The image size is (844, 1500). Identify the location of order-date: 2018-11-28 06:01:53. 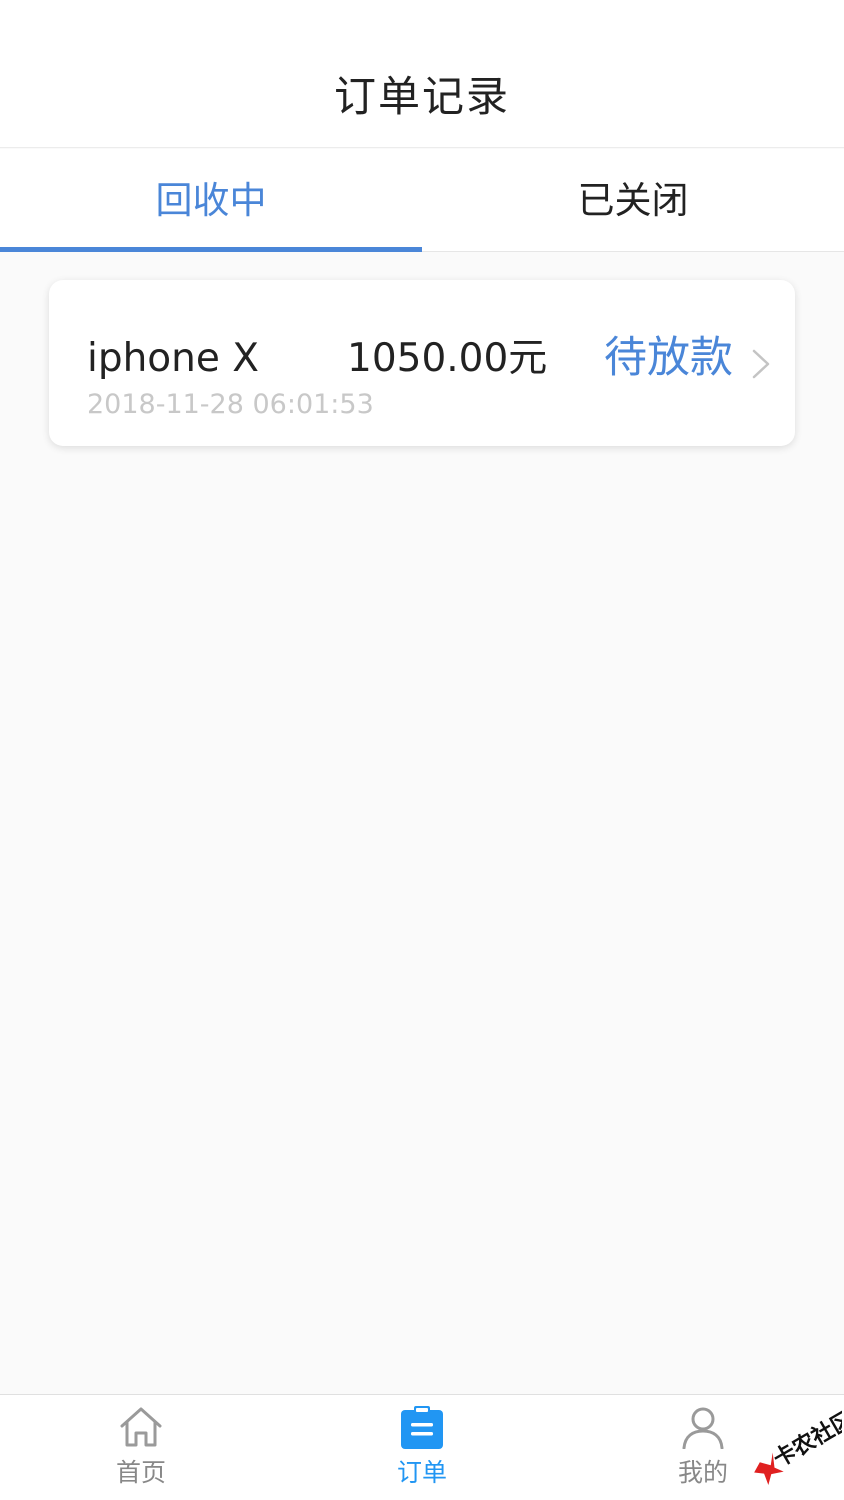
(230, 404).